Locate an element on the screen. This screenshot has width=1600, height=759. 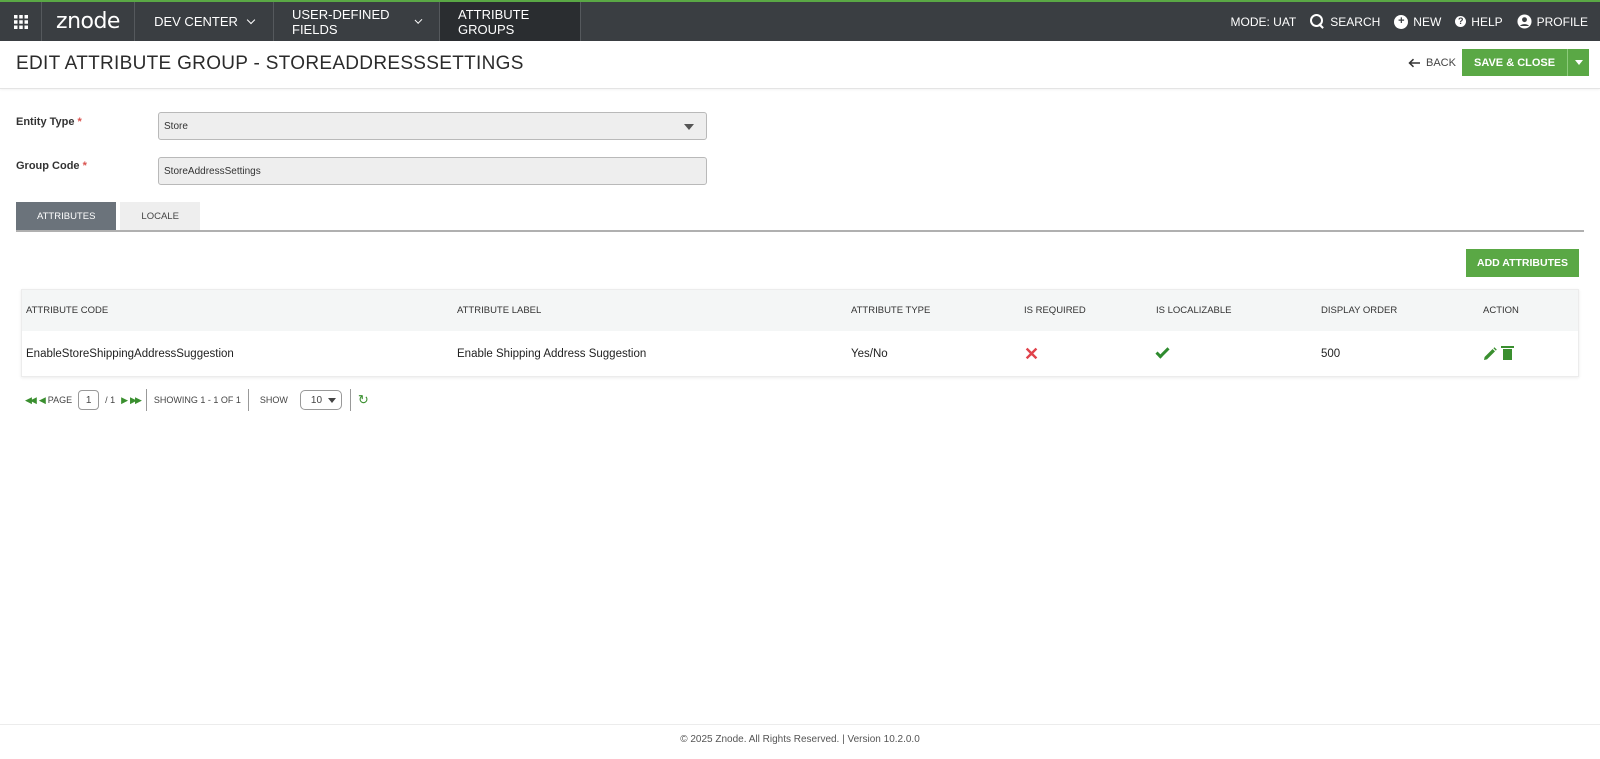
first-page-icon: ◀◀ is located at coordinates (31, 400).